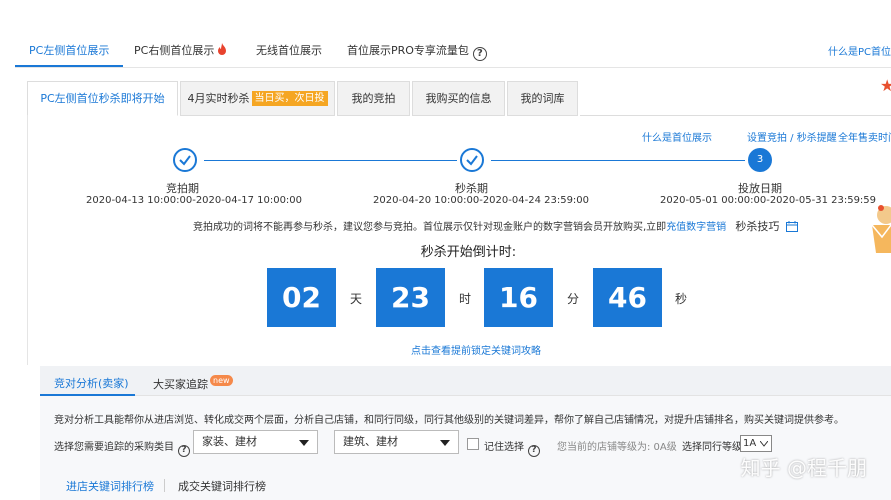  I want to click on tab-store-keyword-ranking: 进店关键词排行榜, so click(110, 486).